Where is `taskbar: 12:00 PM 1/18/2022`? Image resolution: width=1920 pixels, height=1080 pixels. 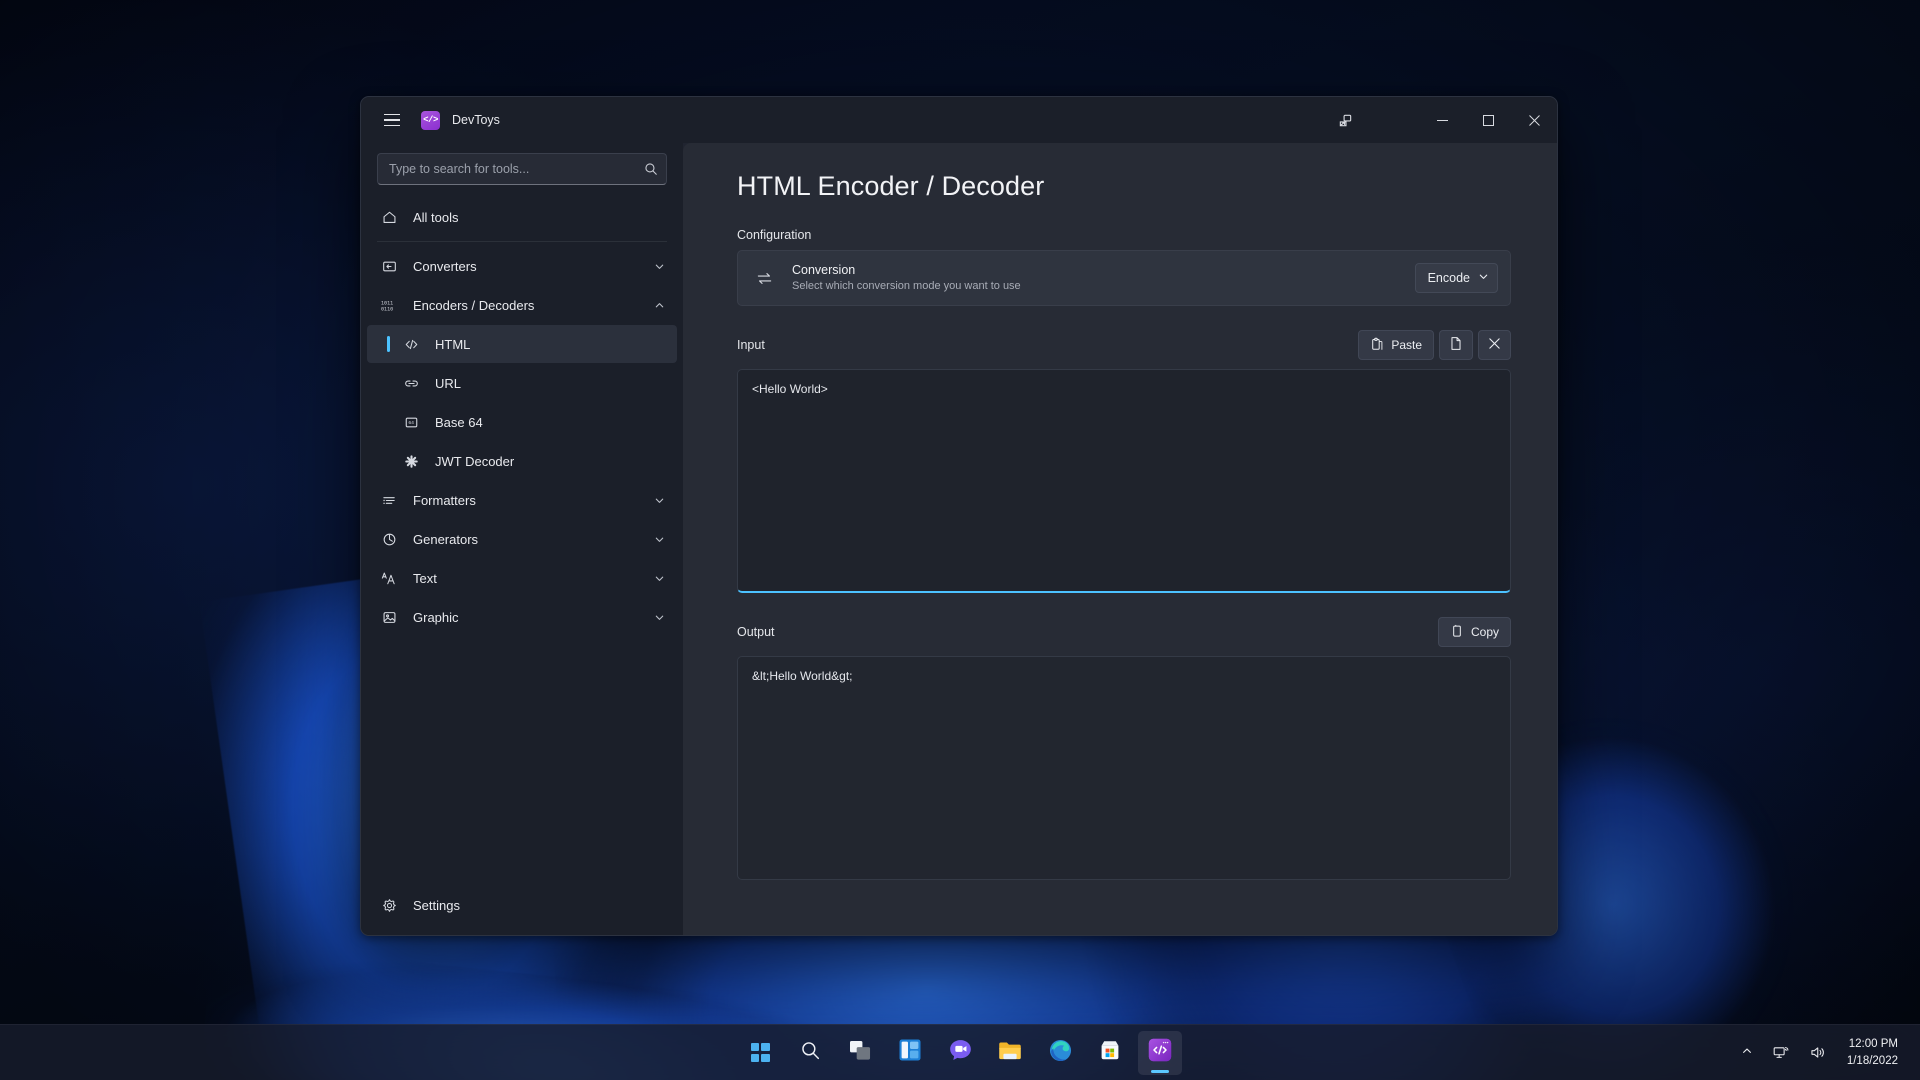 taskbar: 12:00 PM 1/18/2022 is located at coordinates (960, 1052).